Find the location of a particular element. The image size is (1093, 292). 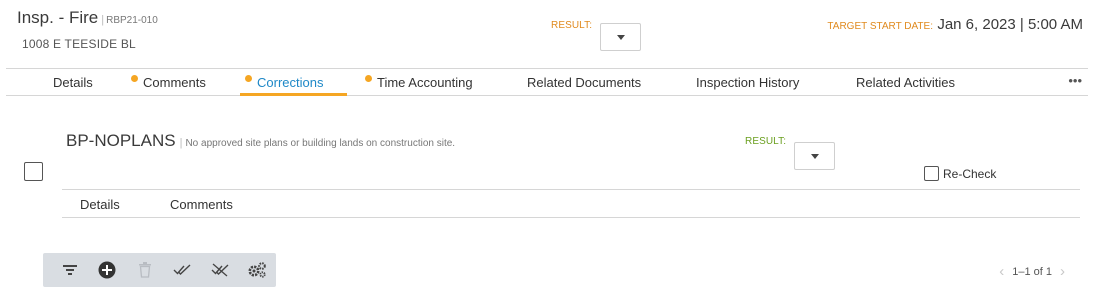

corrections-toolbar is located at coordinates (159, 270).